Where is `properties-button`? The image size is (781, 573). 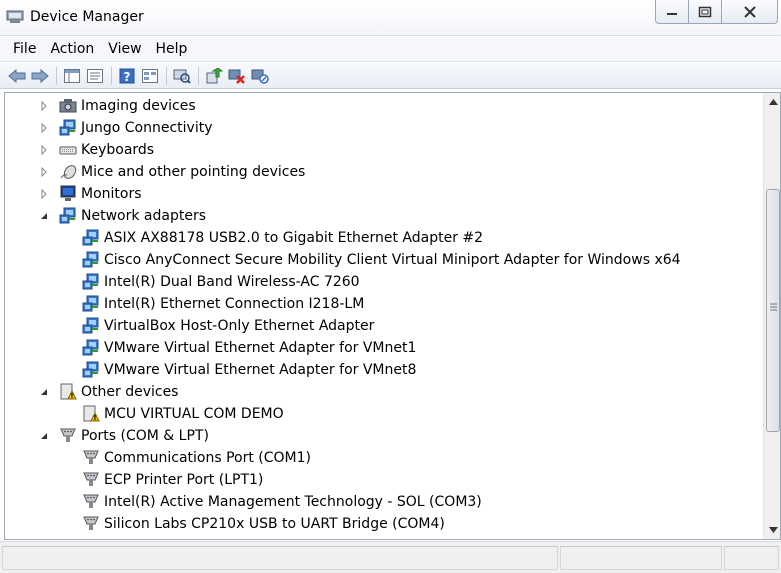
properties-button is located at coordinates (95, 76).